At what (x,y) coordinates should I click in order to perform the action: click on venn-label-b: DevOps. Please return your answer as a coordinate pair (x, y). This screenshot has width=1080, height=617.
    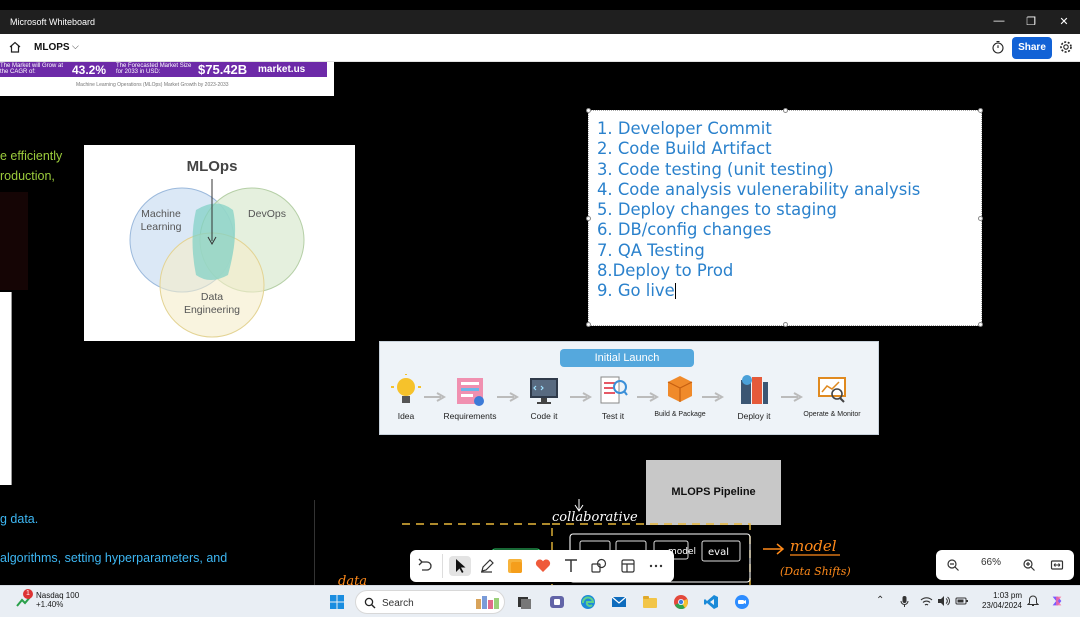
    Looking at the image, I should click on (267, 214).